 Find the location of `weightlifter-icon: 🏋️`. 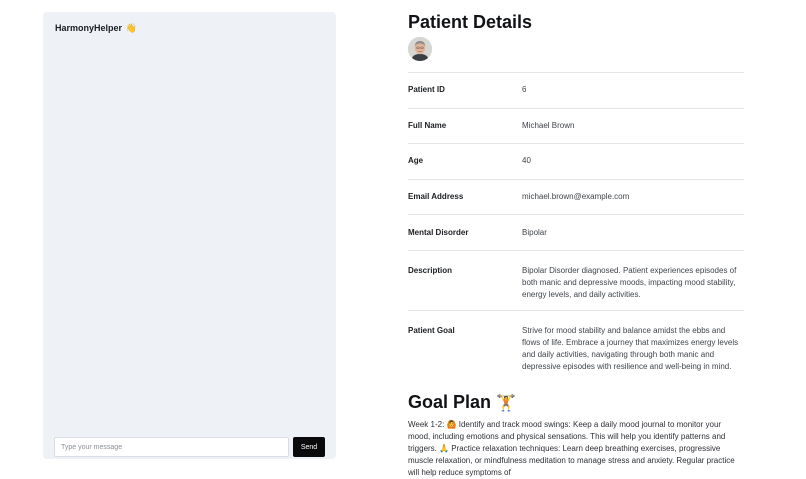

weightlifter-icon: 🏋️ is located at coordinates (506, 403).